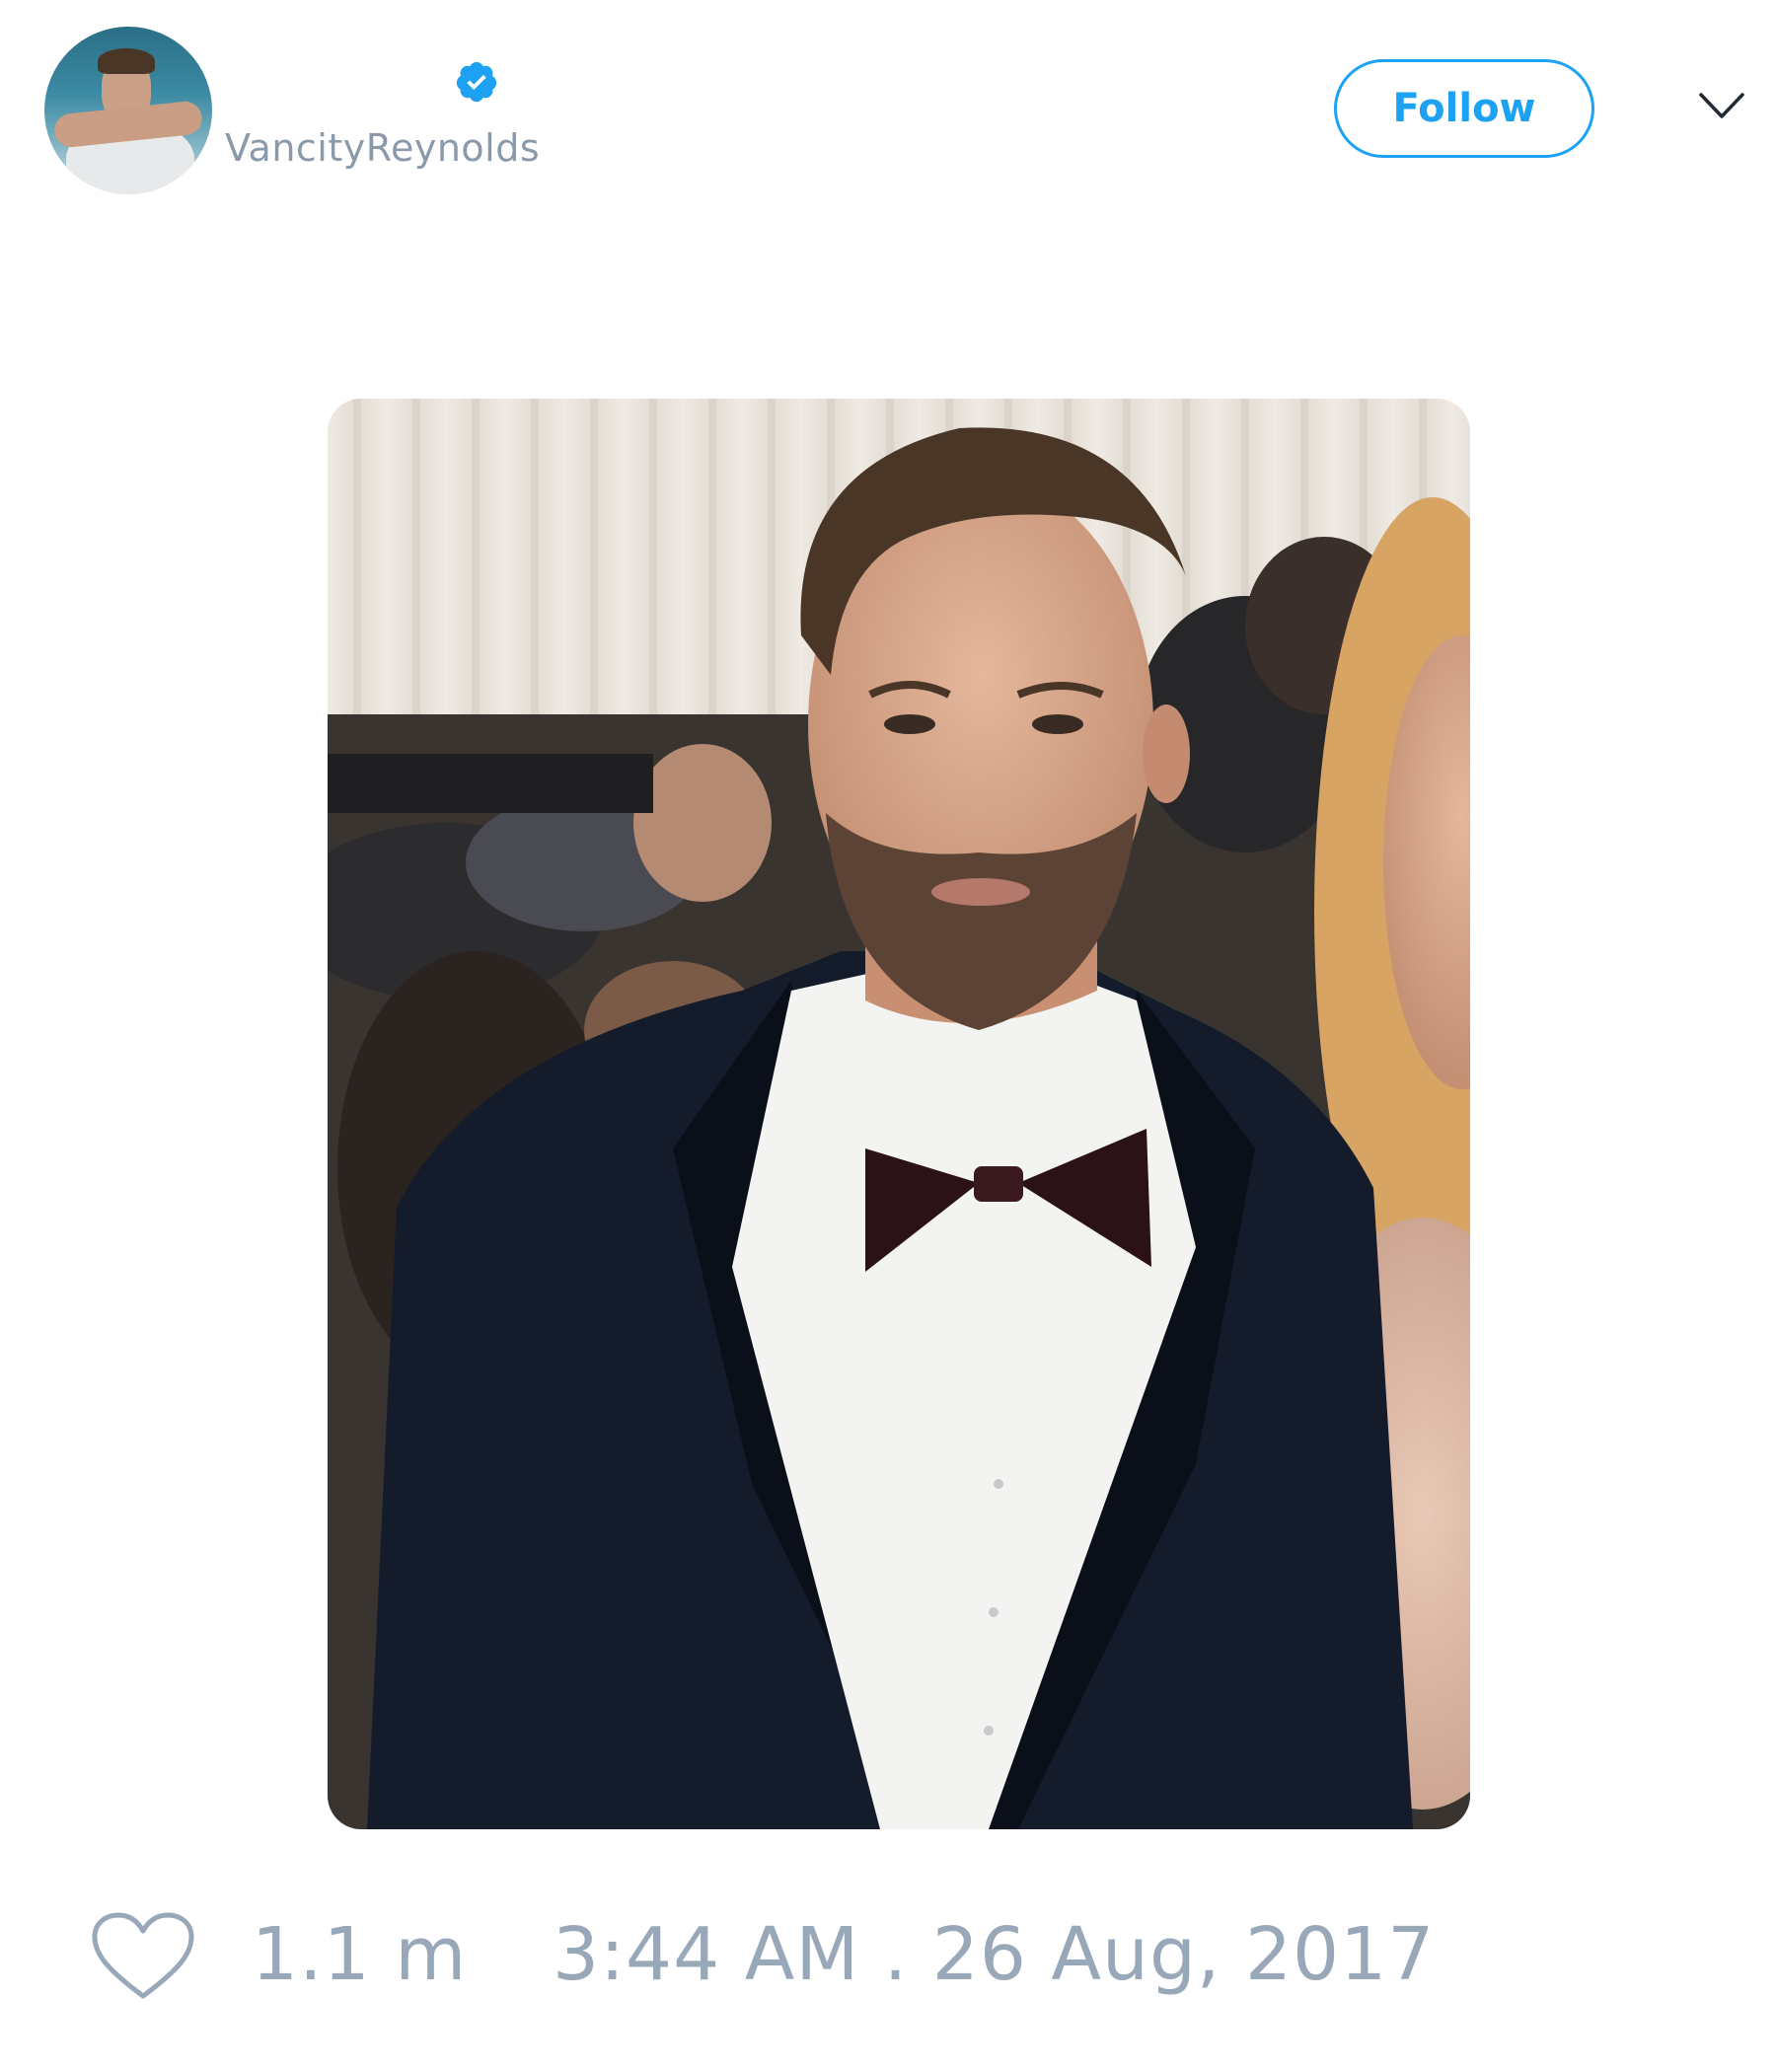 The width and height of the screenshot is (1776, 2072). Describe the element at coordinates (127, 61) in the screenshot. I see `avatar-hair` at that location.